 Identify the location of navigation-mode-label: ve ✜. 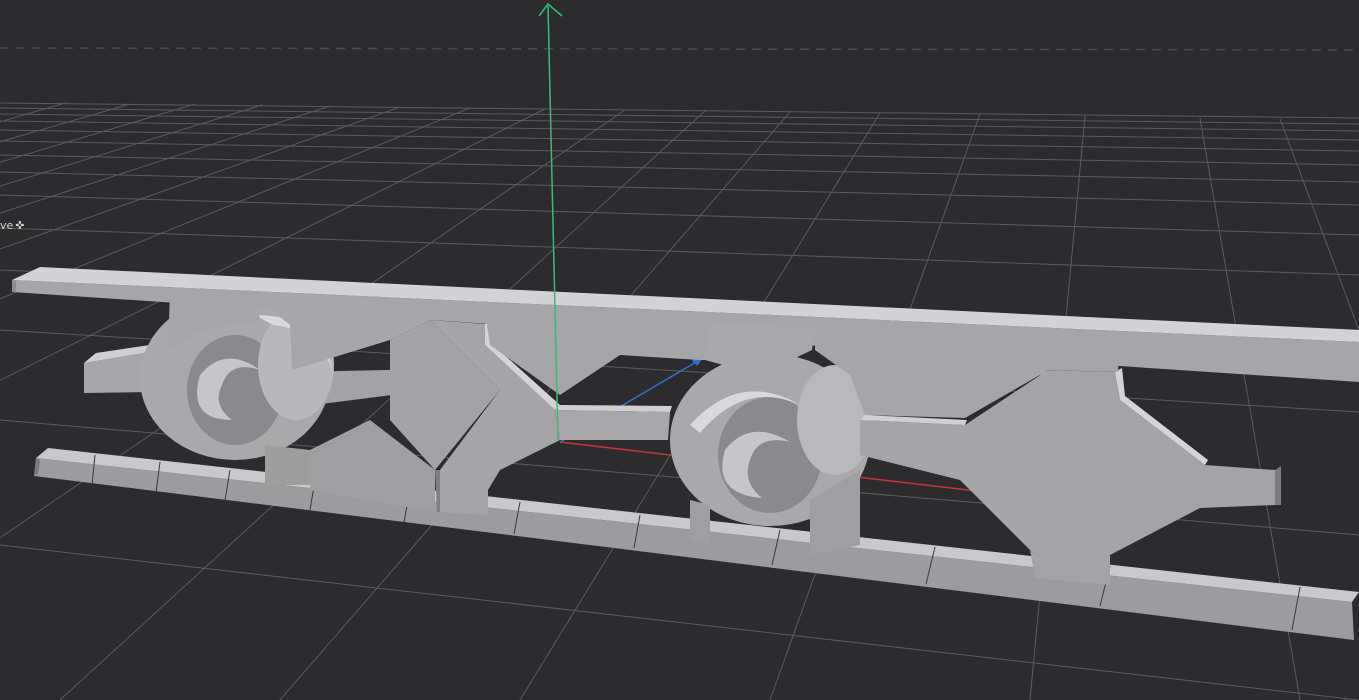
(12, 226).